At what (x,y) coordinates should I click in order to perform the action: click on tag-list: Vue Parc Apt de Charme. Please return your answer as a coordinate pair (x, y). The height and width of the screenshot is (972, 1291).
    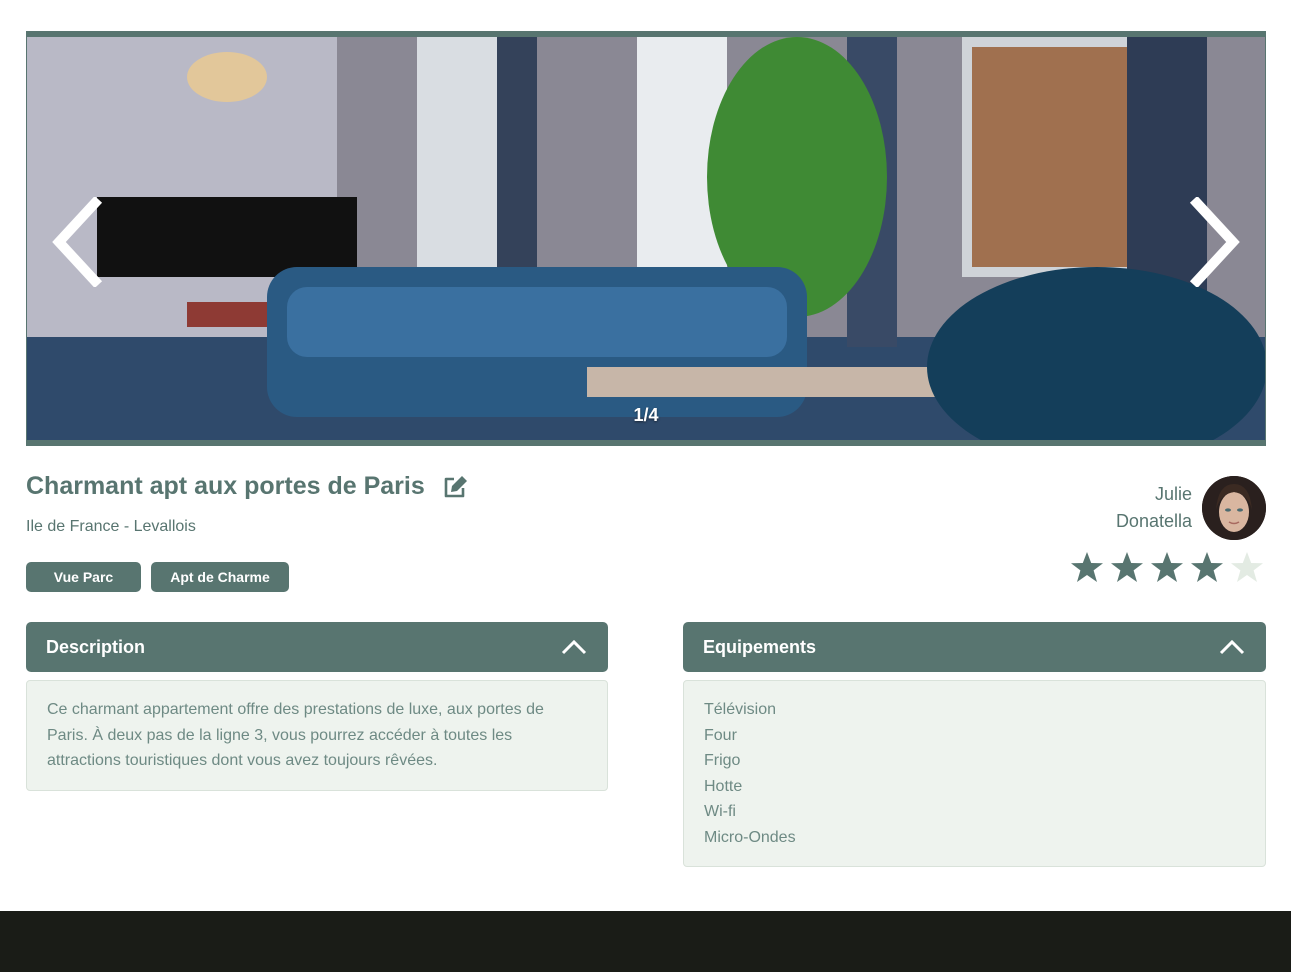
    Looking at the image, I should click on (157, 577).